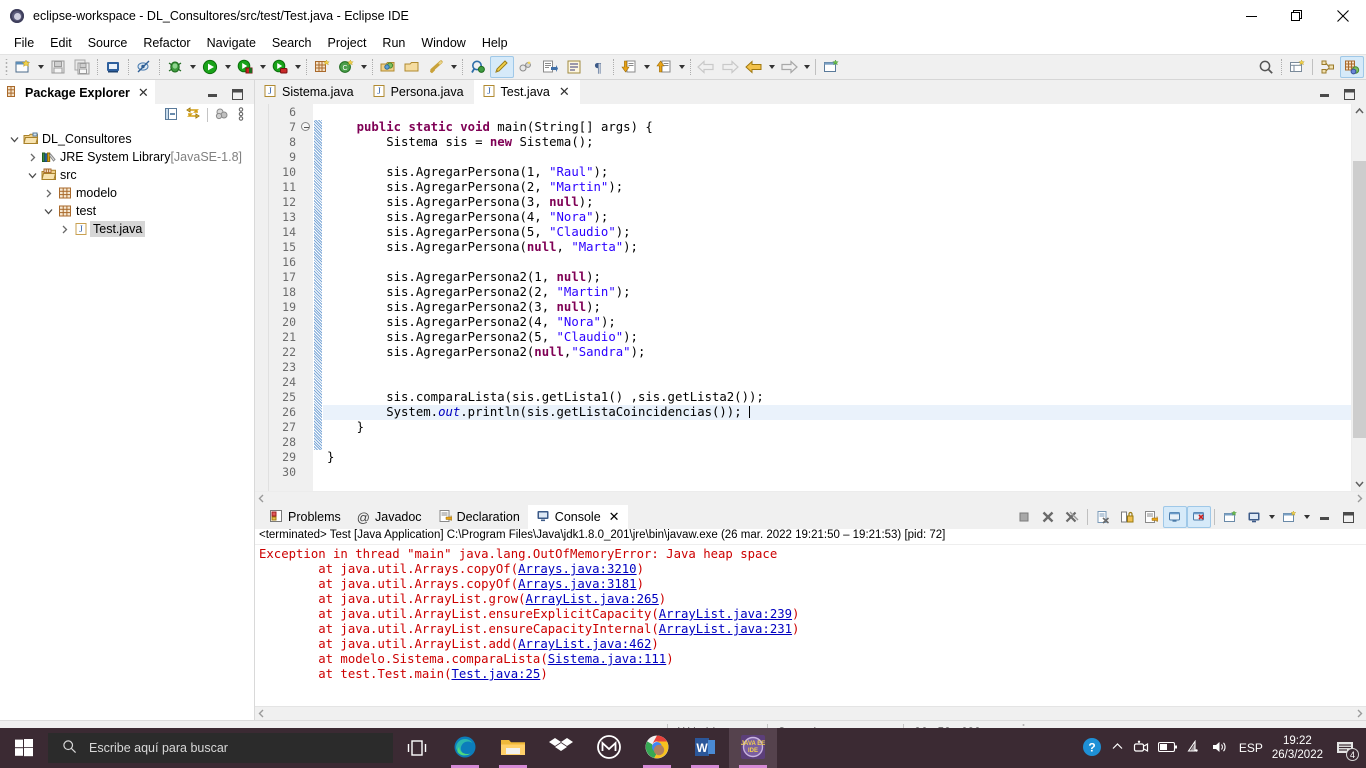 Image resolution: width=1366 pixels, height=768 pixels. Describe the element at coordinates (1221, 748) in the screenshot. I see `volume-icon` at that location.